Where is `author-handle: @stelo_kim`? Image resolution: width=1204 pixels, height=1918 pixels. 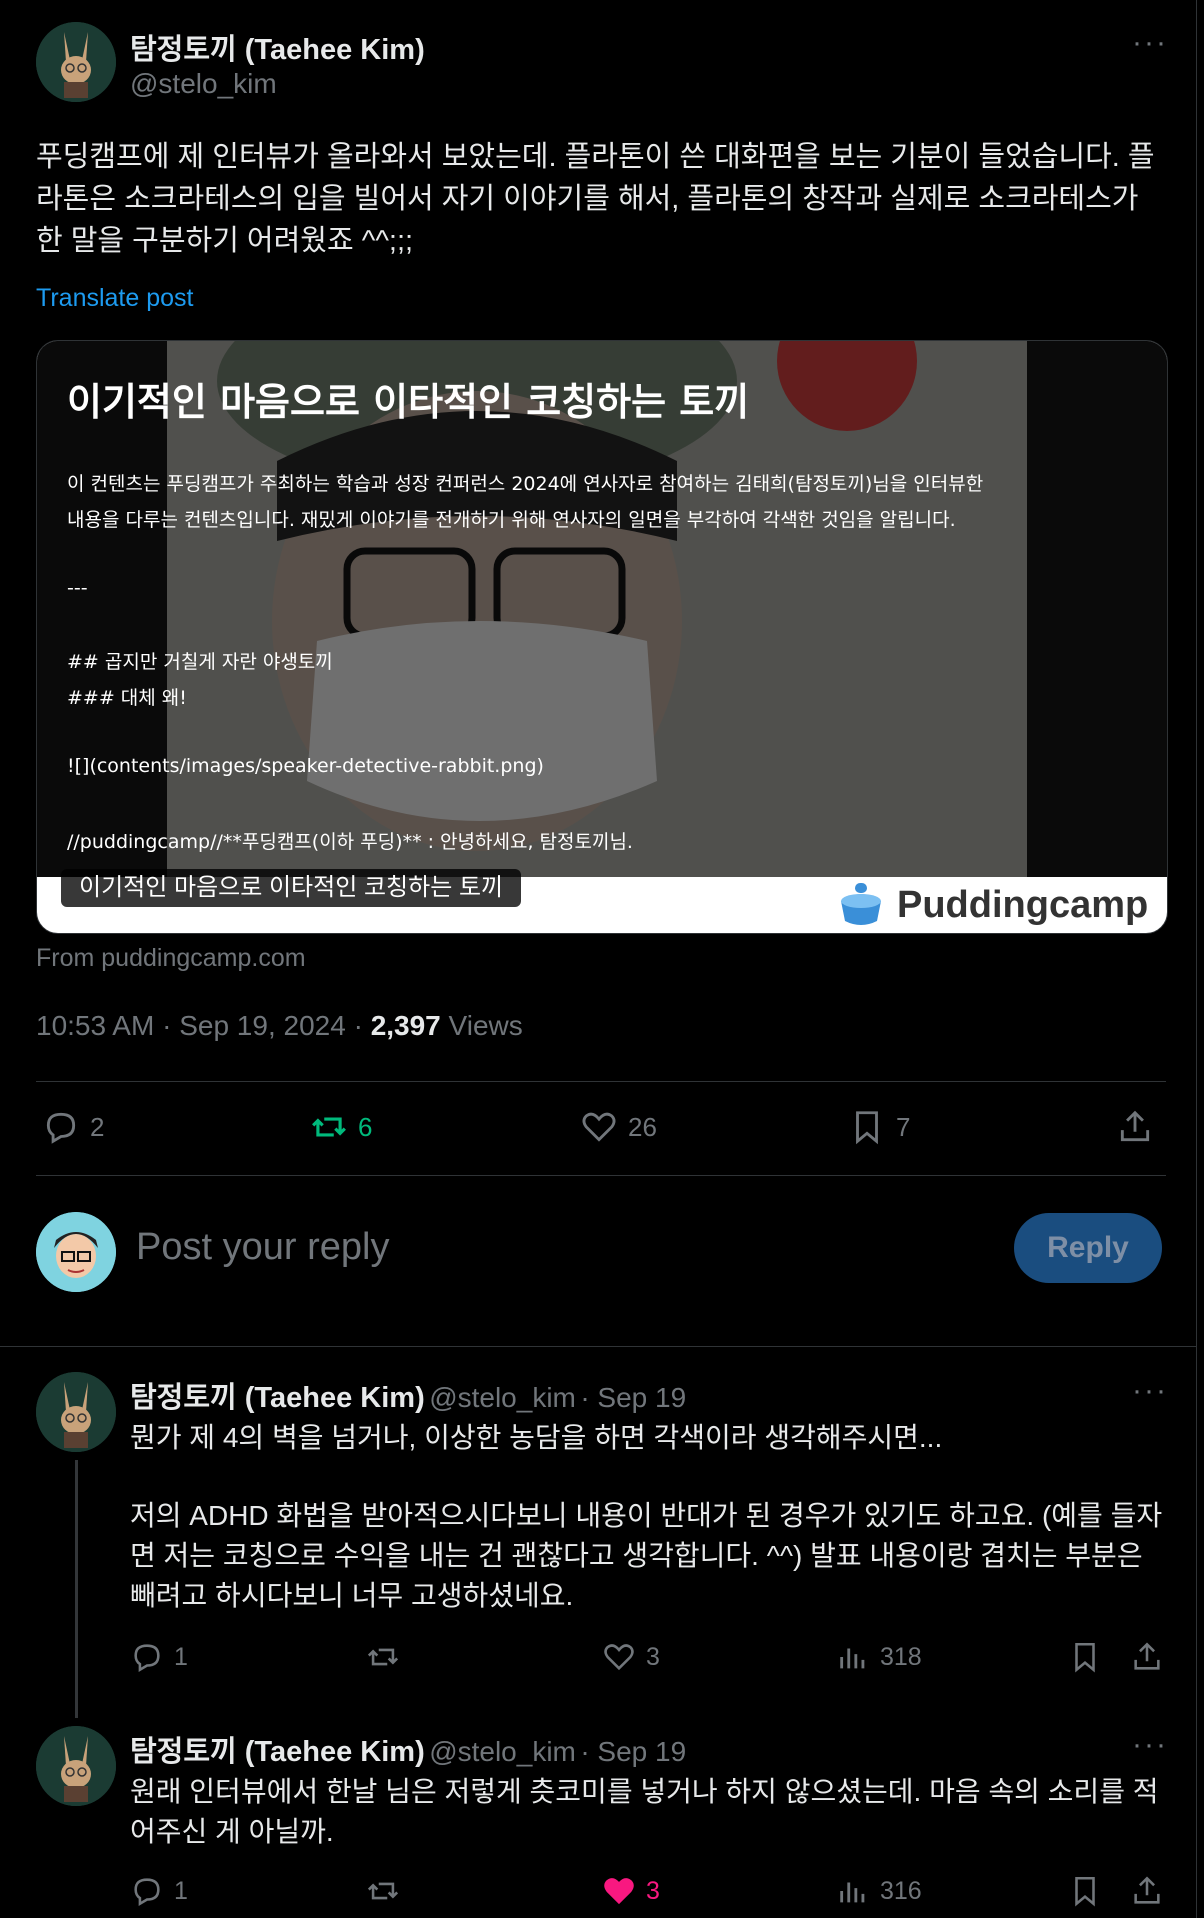 author-handle: @stelo_kim is located at coordinates (203, 84).